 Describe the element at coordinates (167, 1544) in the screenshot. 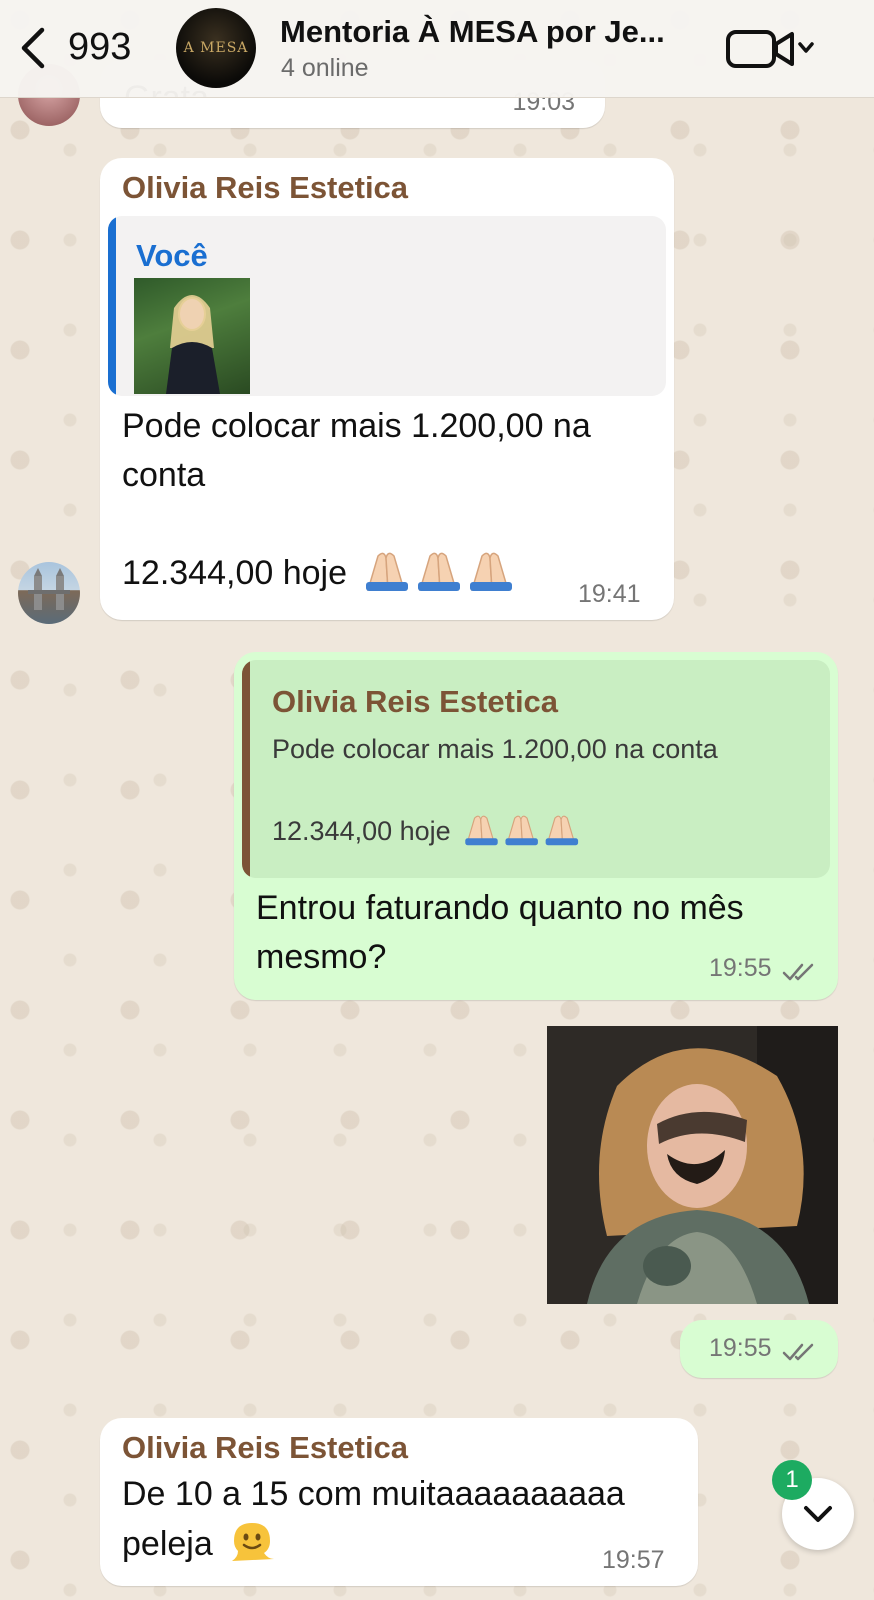

I see `message-text-word: peleja` at that location.